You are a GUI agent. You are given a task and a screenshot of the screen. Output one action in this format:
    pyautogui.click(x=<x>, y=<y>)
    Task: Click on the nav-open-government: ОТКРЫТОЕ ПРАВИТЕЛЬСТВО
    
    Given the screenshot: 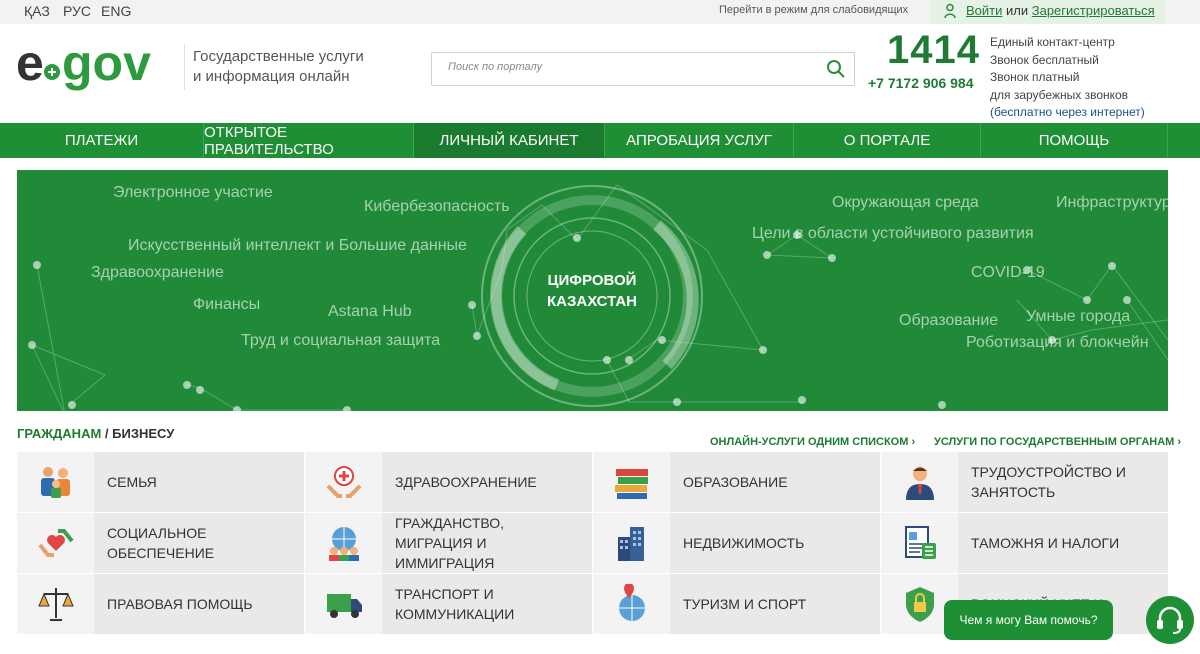 What is the action you would take?
    pyautogui.click(x=309, y=140)
    